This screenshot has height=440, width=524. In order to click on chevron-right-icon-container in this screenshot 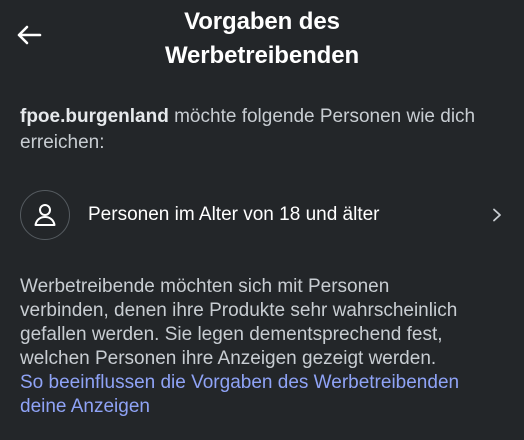, I will do `click(497, 215)`.